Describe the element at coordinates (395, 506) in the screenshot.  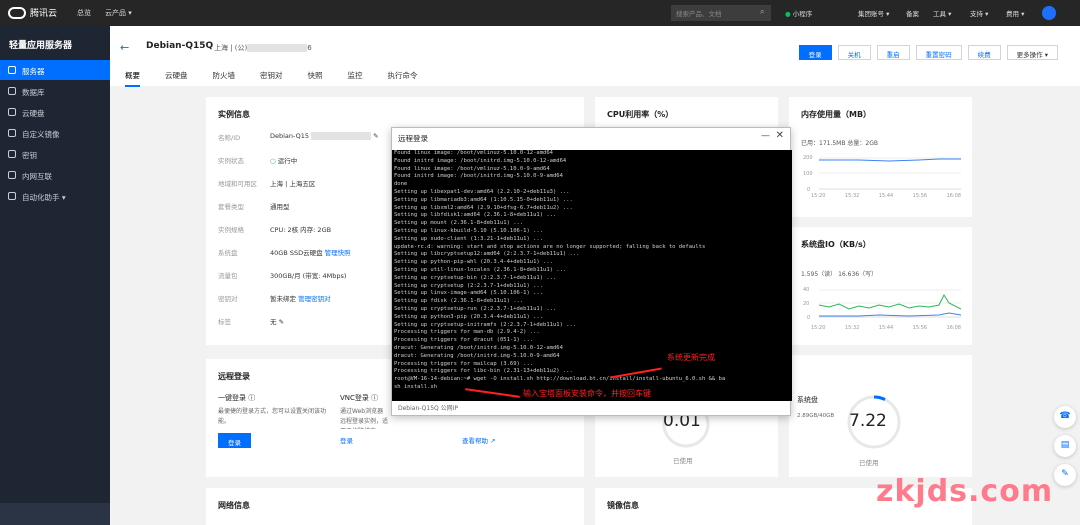
I see `network-panel: 网络信息` at that location.